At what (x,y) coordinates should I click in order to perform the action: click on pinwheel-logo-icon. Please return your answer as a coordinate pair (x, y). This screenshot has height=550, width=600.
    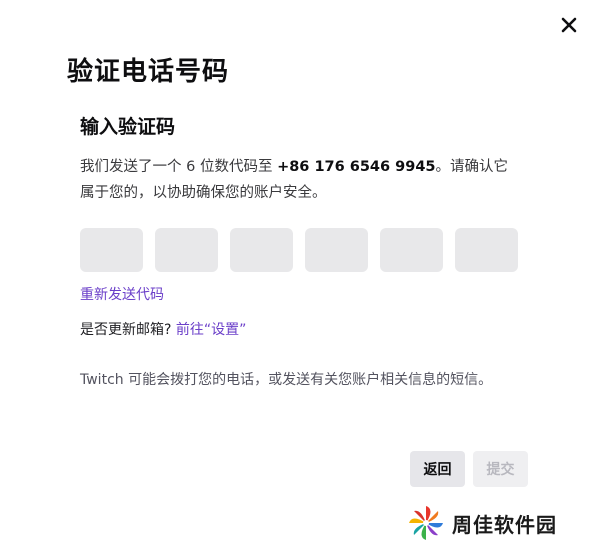
    Looking at the image, I should click on (426, 523).